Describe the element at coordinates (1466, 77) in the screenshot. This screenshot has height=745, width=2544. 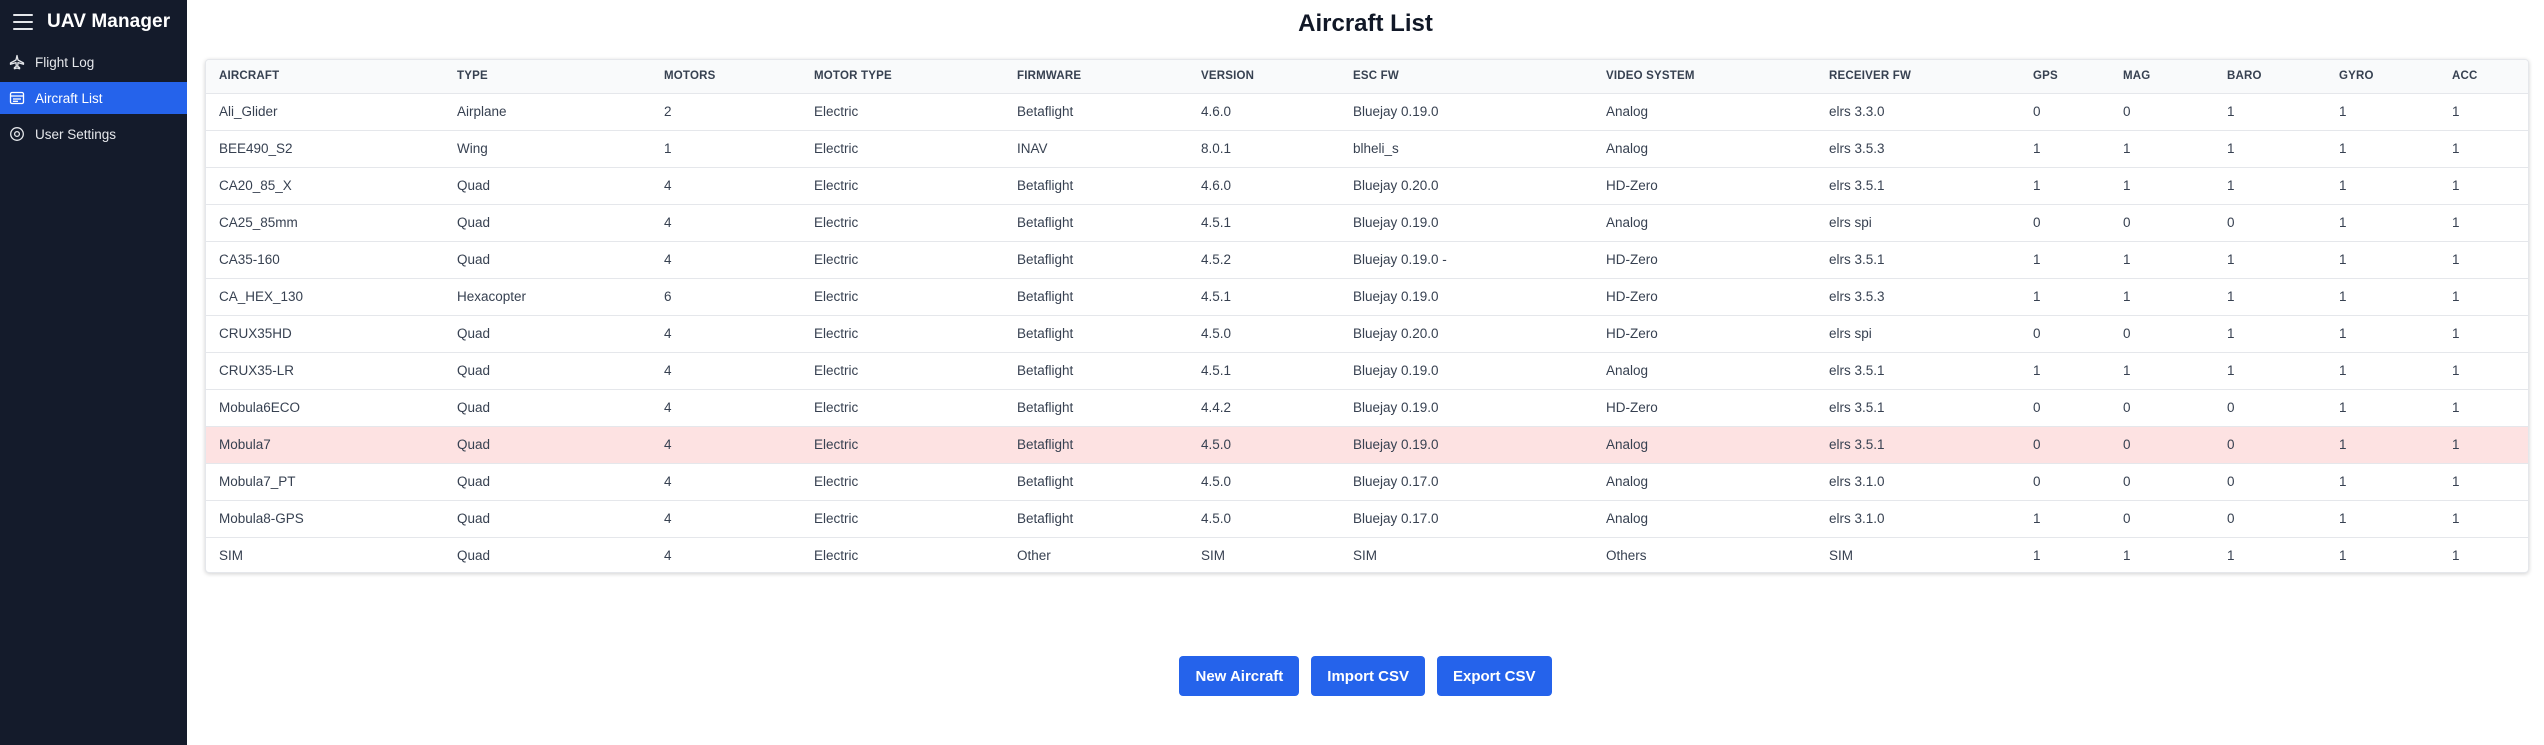
I see `column-header-esc-fw: ESC FW` at that location.